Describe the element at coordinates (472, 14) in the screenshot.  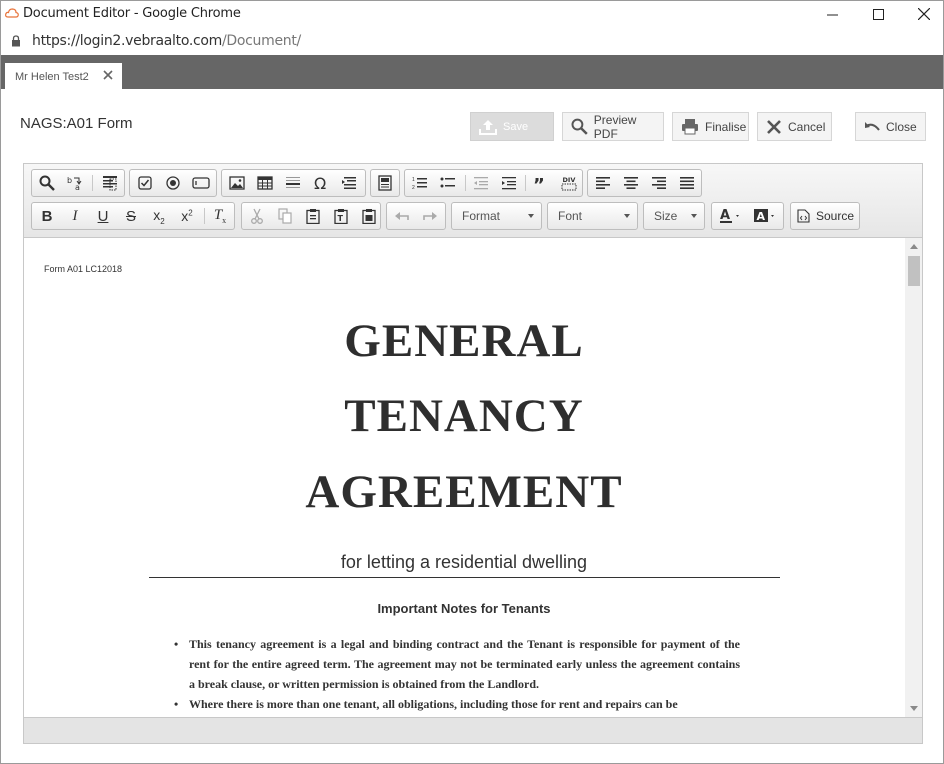
I see `title-bar: Document Editor - Google Chrome` at that location.